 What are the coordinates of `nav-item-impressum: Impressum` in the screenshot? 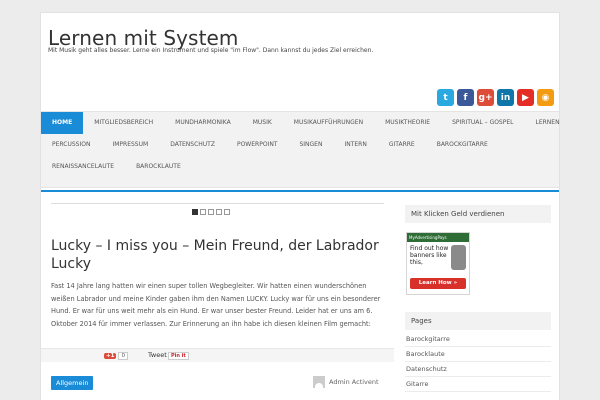 It's located at (130, 145).